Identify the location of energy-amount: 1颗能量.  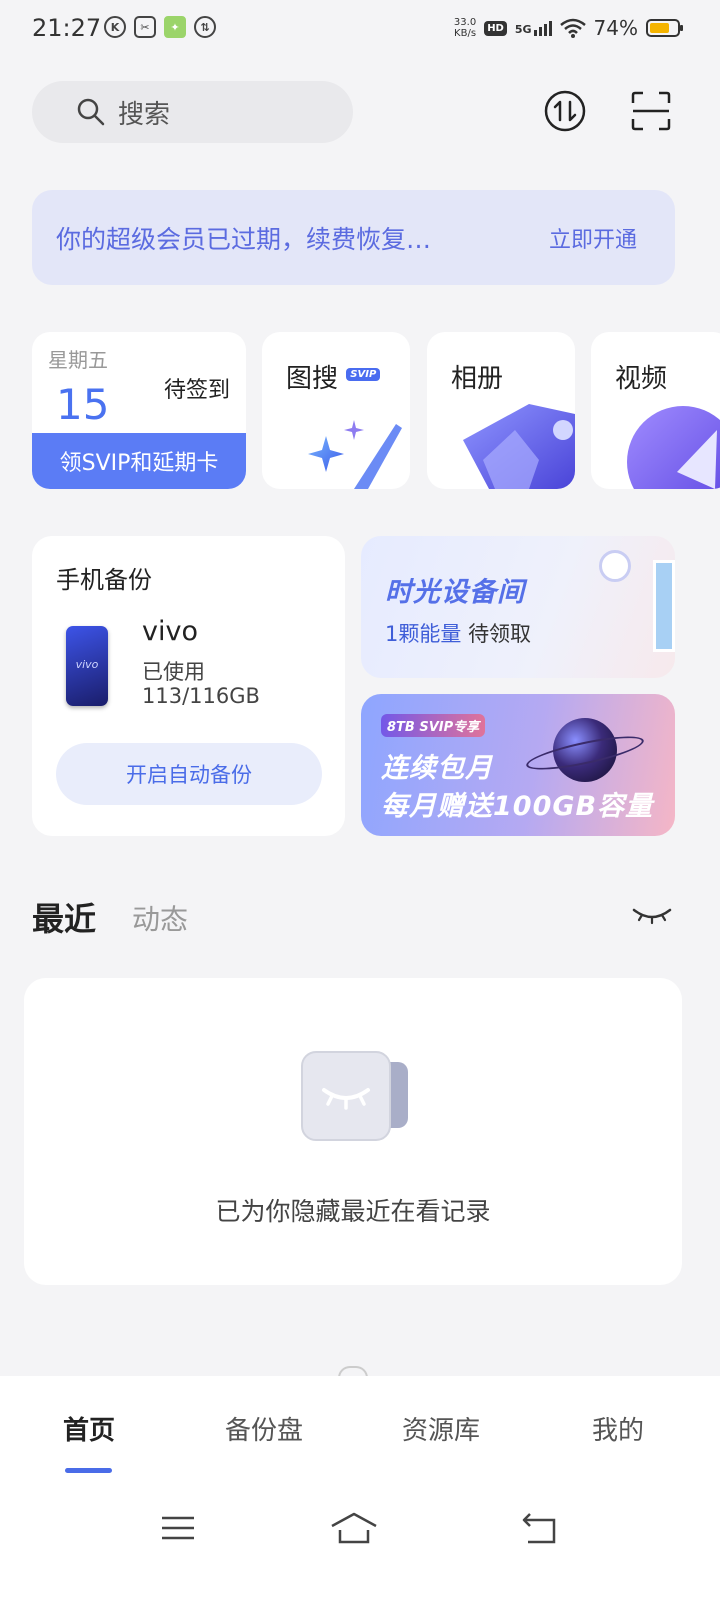
(423, 634).